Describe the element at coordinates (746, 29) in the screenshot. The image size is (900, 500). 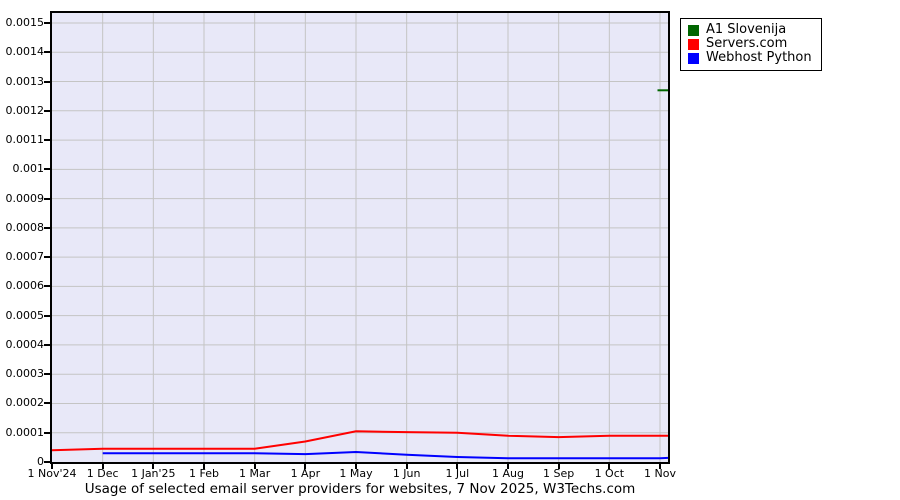
I see `legend-label-a1-slovenija: A1 Slovenija` at that location.